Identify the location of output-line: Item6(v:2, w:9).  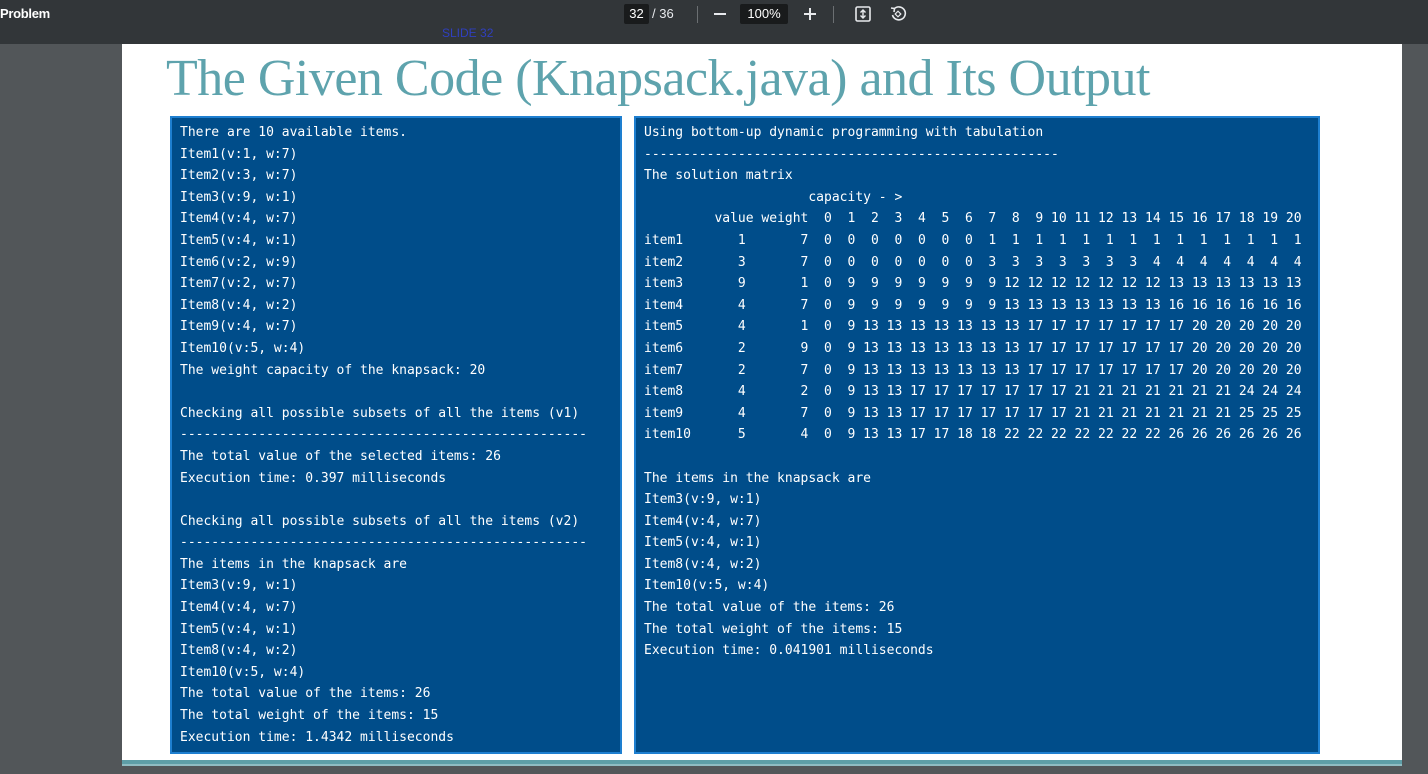
(239, 262).